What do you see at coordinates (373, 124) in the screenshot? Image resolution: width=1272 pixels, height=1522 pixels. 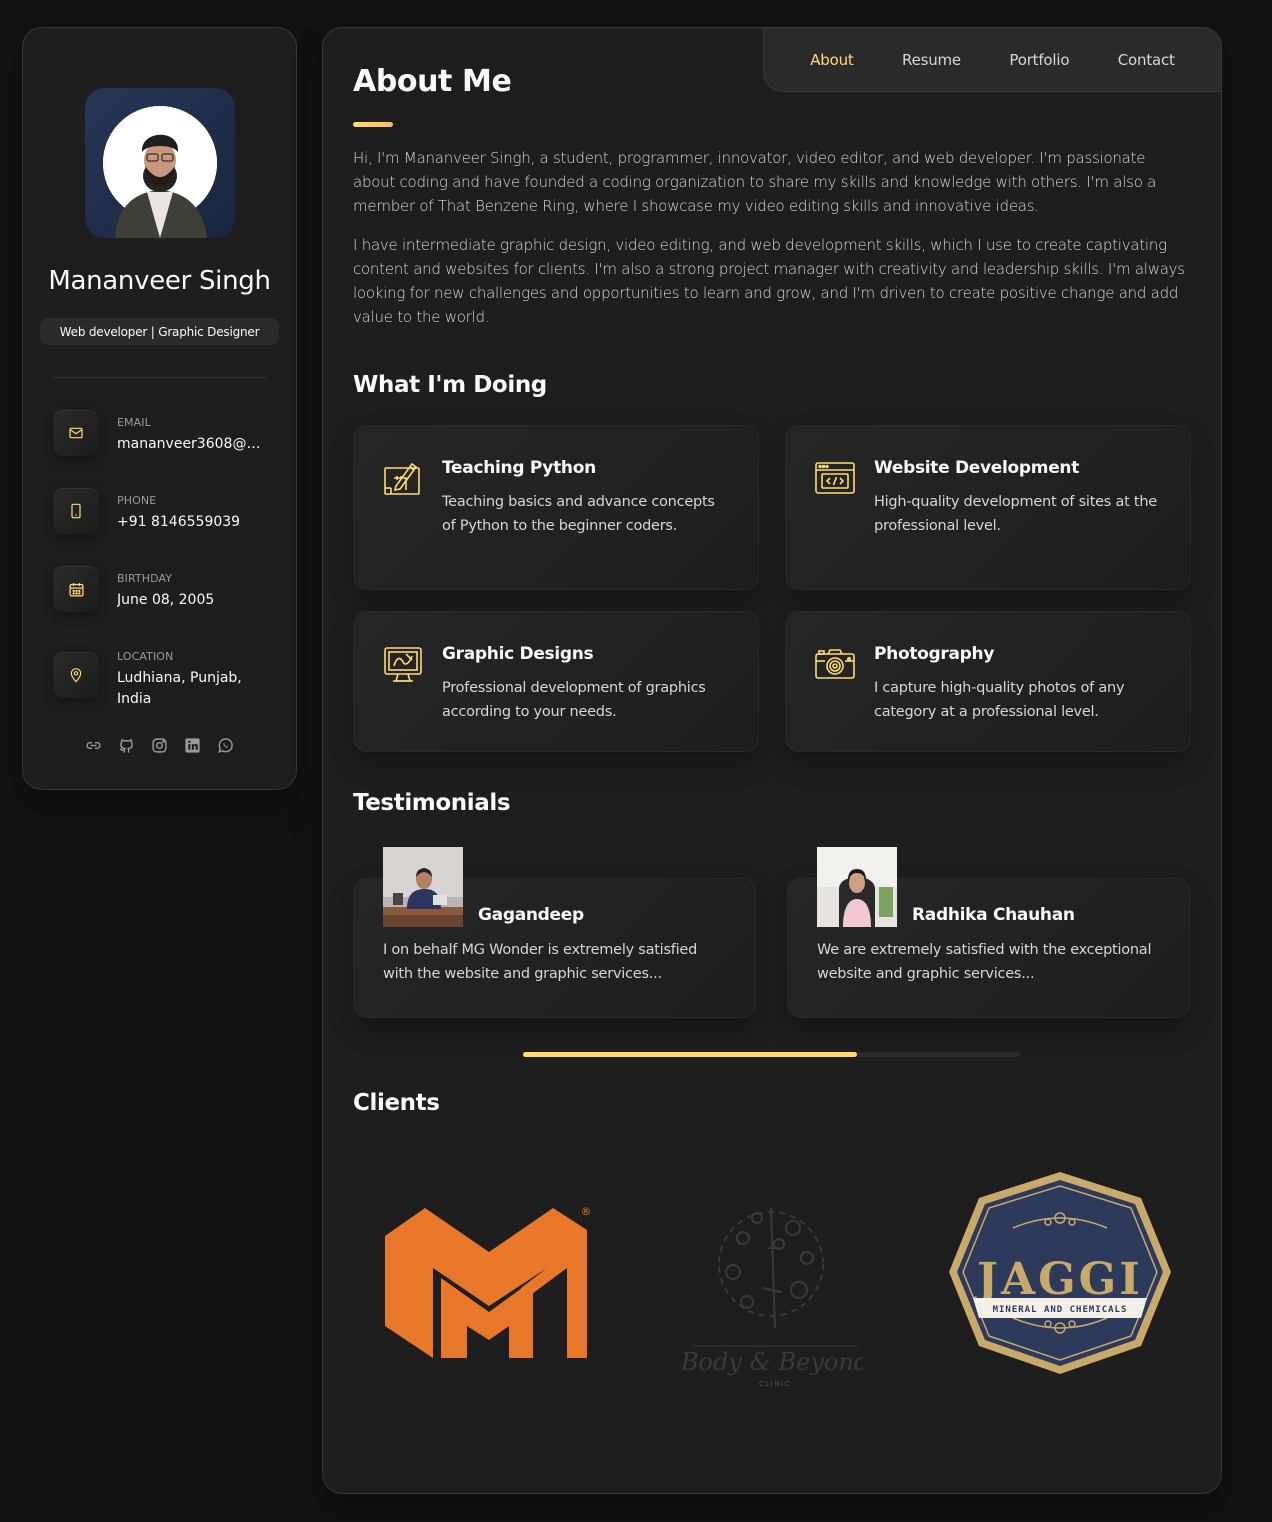 I see `title-underline` at bounding box center [373, 124].